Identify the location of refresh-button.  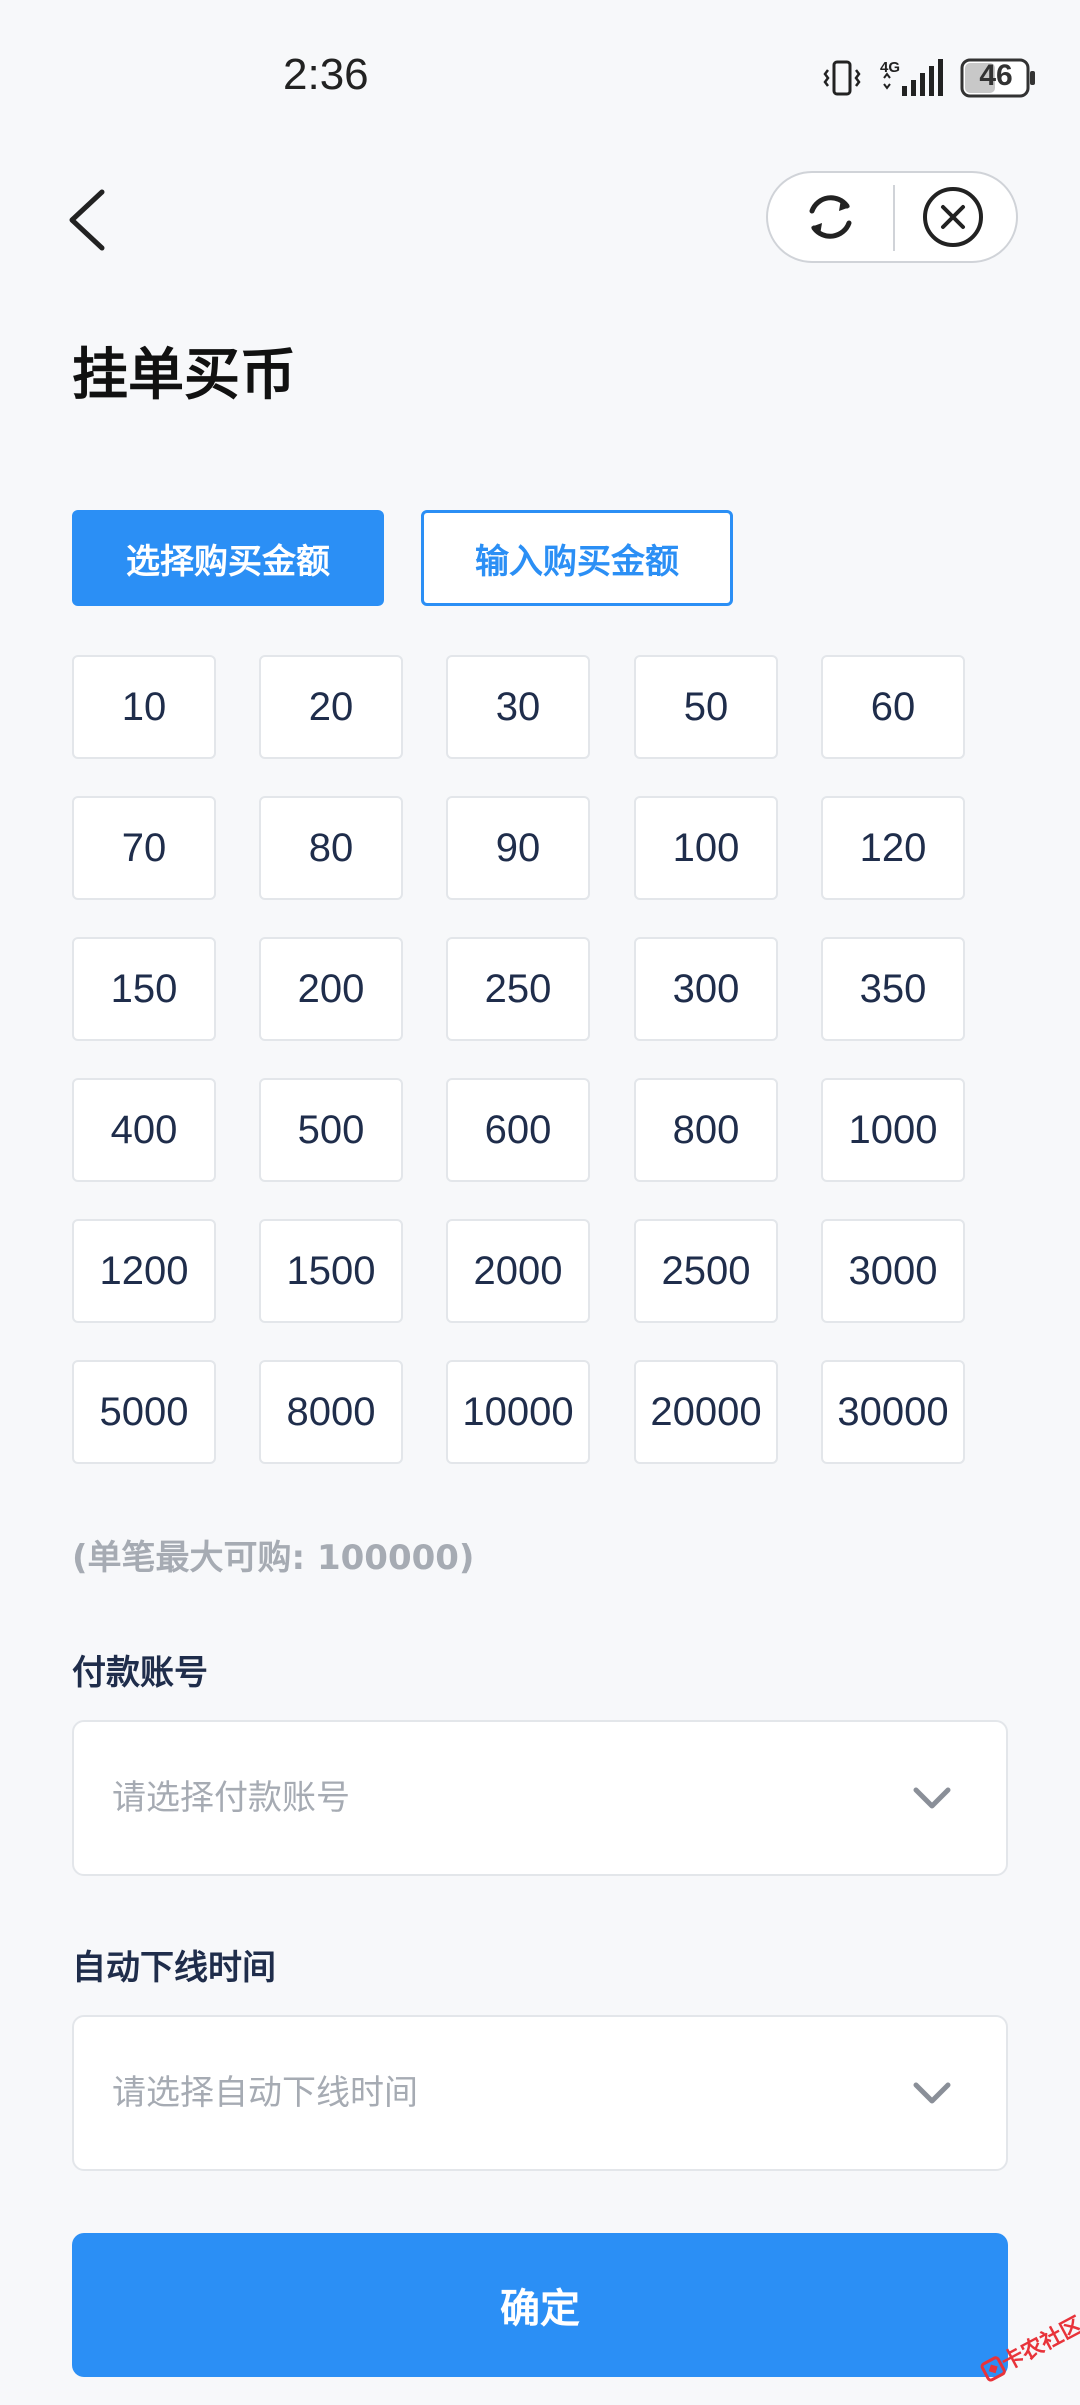
(830, 217).